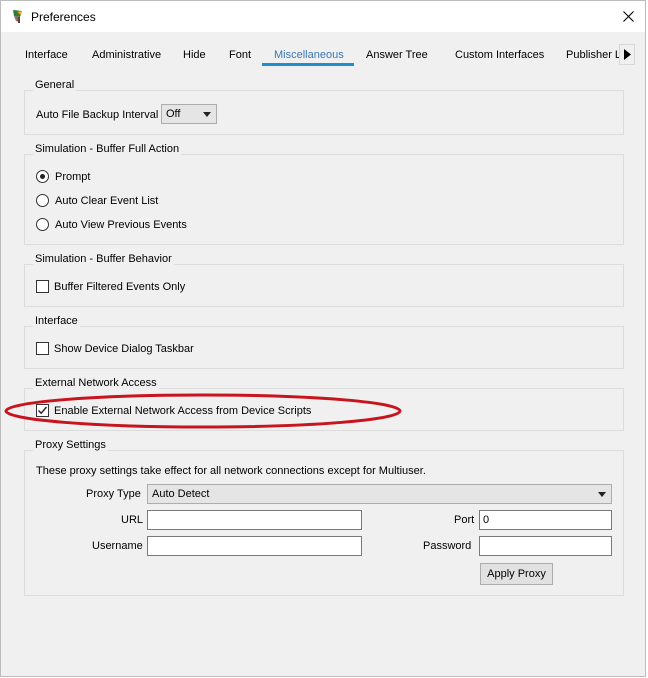 The width and height of the screenshot is (648, 678). Describe the element at coordinates (97, 115) in the screenshot. I see `backup-interval-label: Auto File Backup Interval` at that location.